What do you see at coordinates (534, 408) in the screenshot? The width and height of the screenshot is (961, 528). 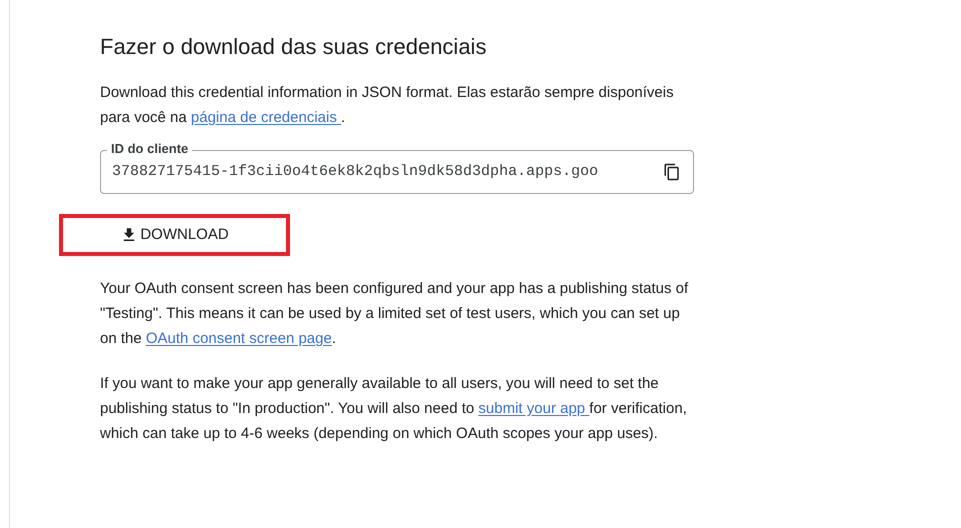 I see `link: submit your app` at bounding box center [534, 408].